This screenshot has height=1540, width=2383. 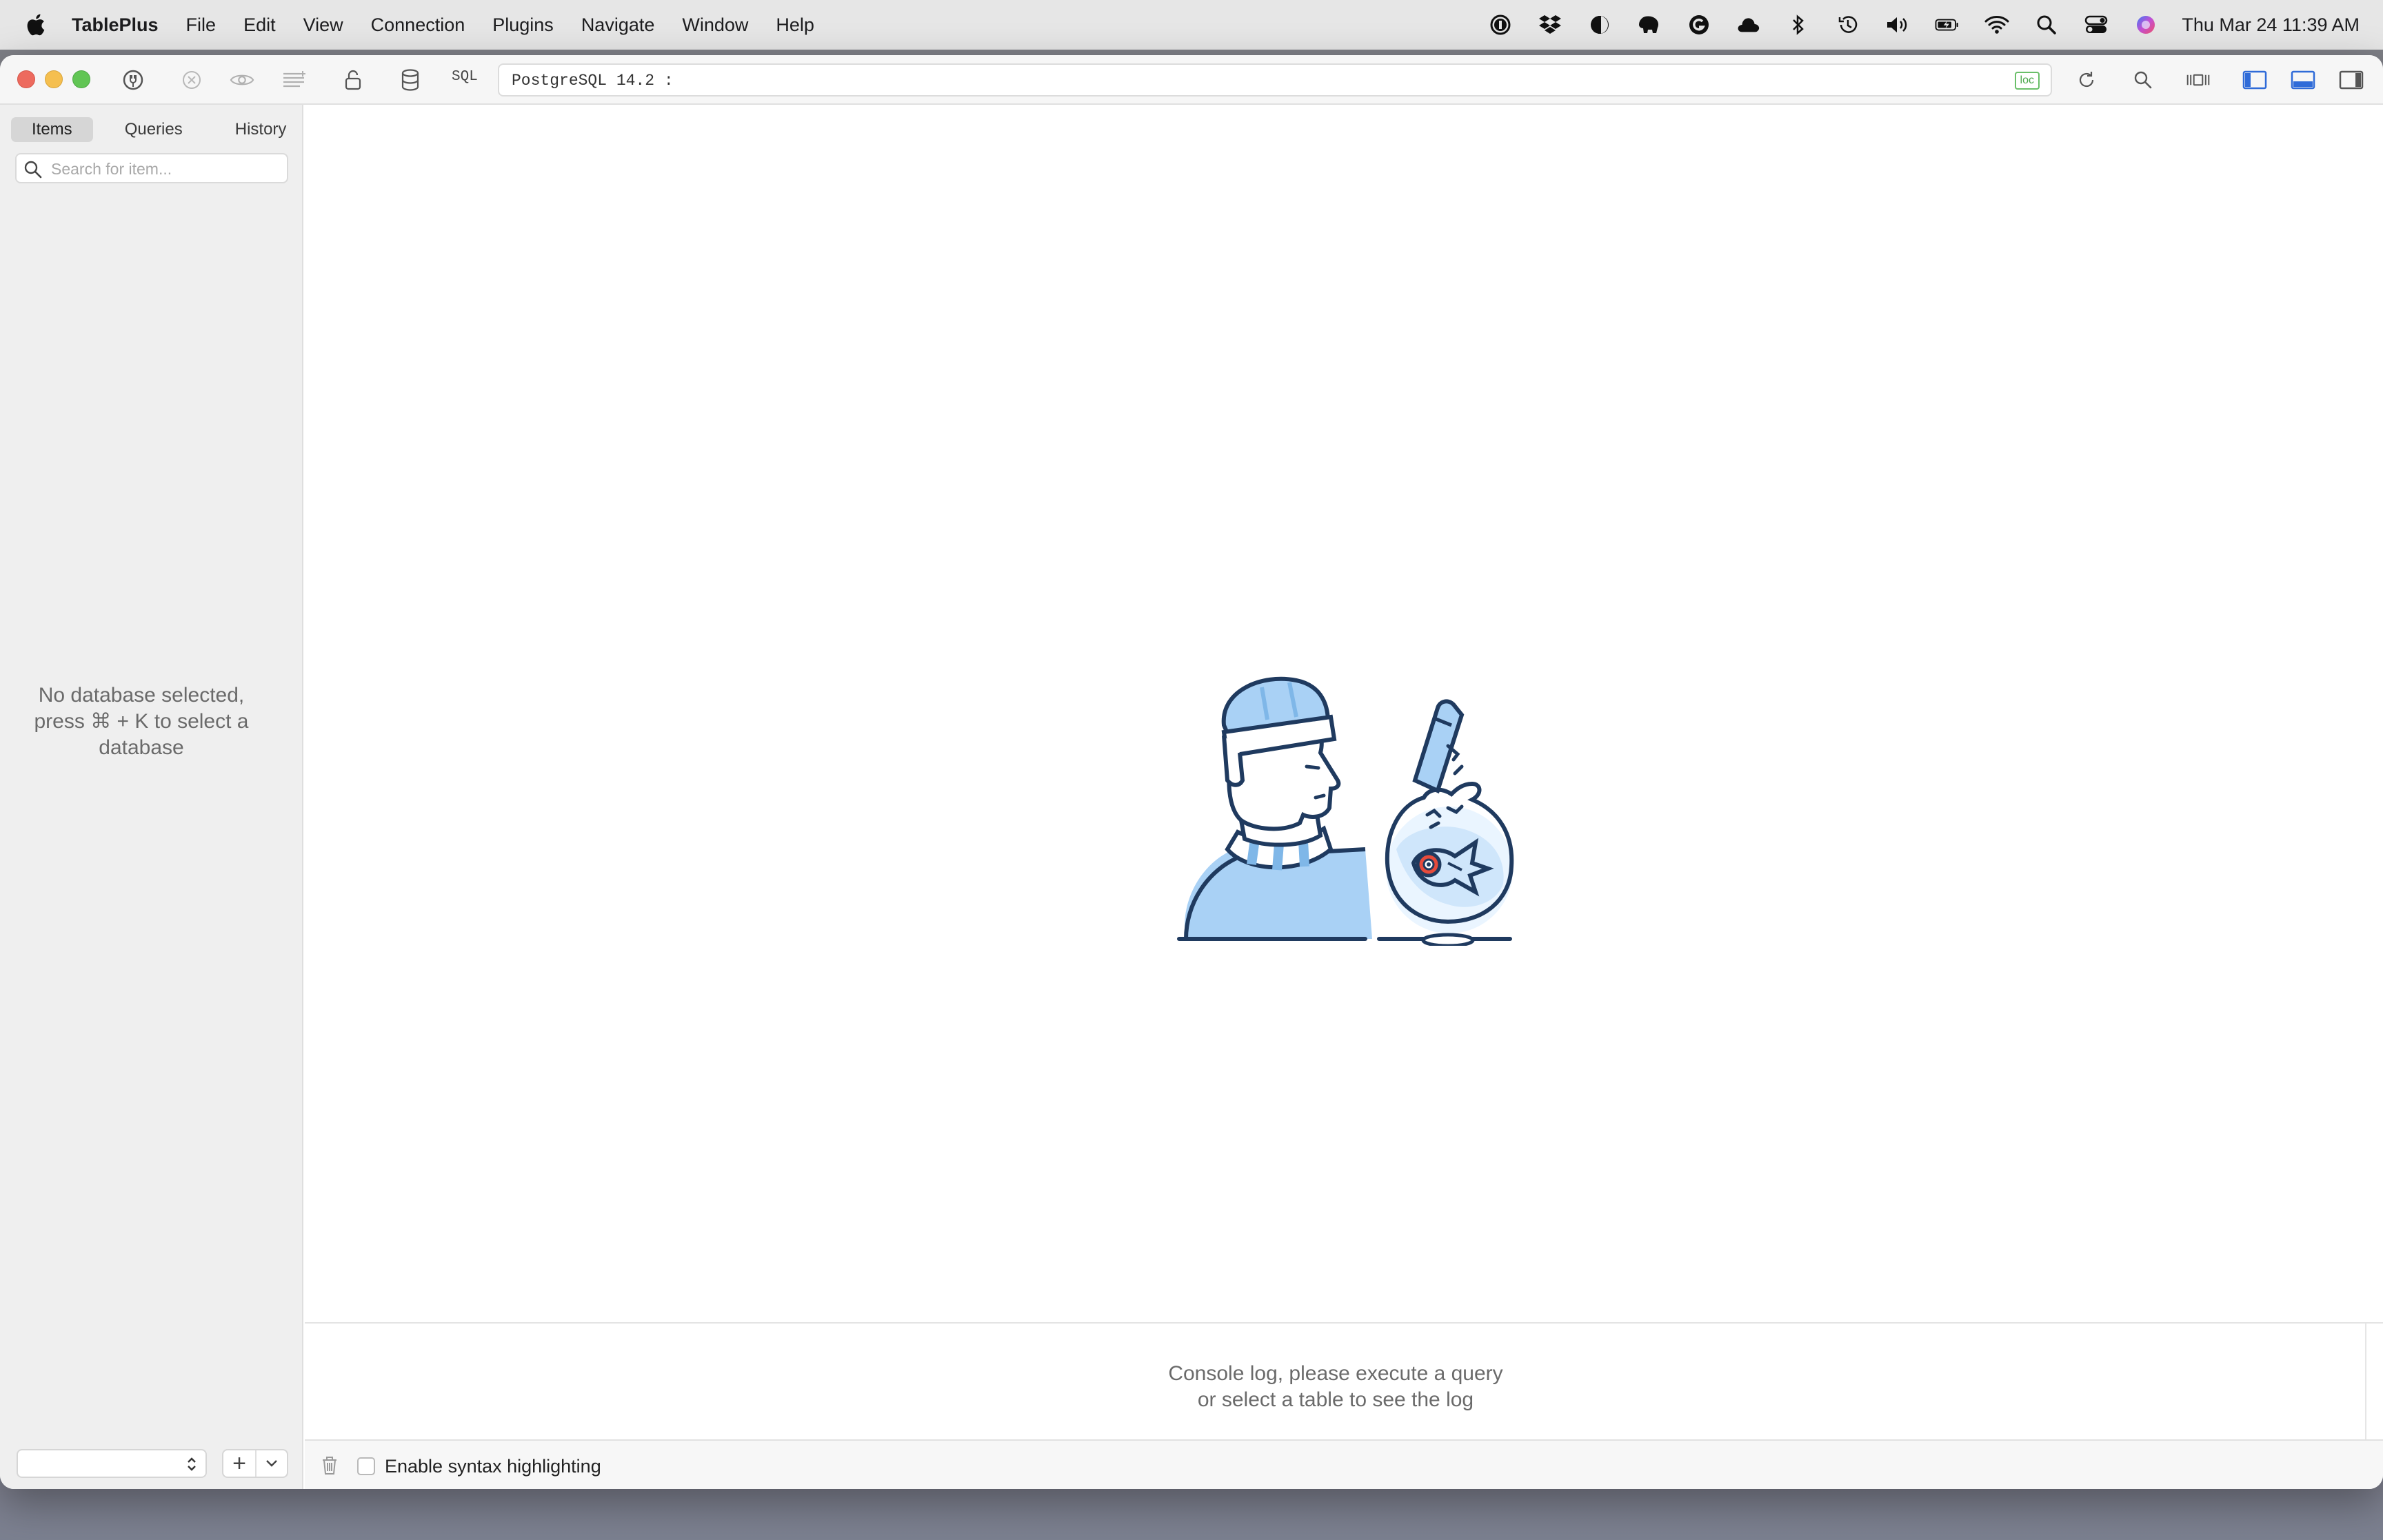 I want to click on sidebar-tabs: Items Queries History, so click(x=164, y=130).